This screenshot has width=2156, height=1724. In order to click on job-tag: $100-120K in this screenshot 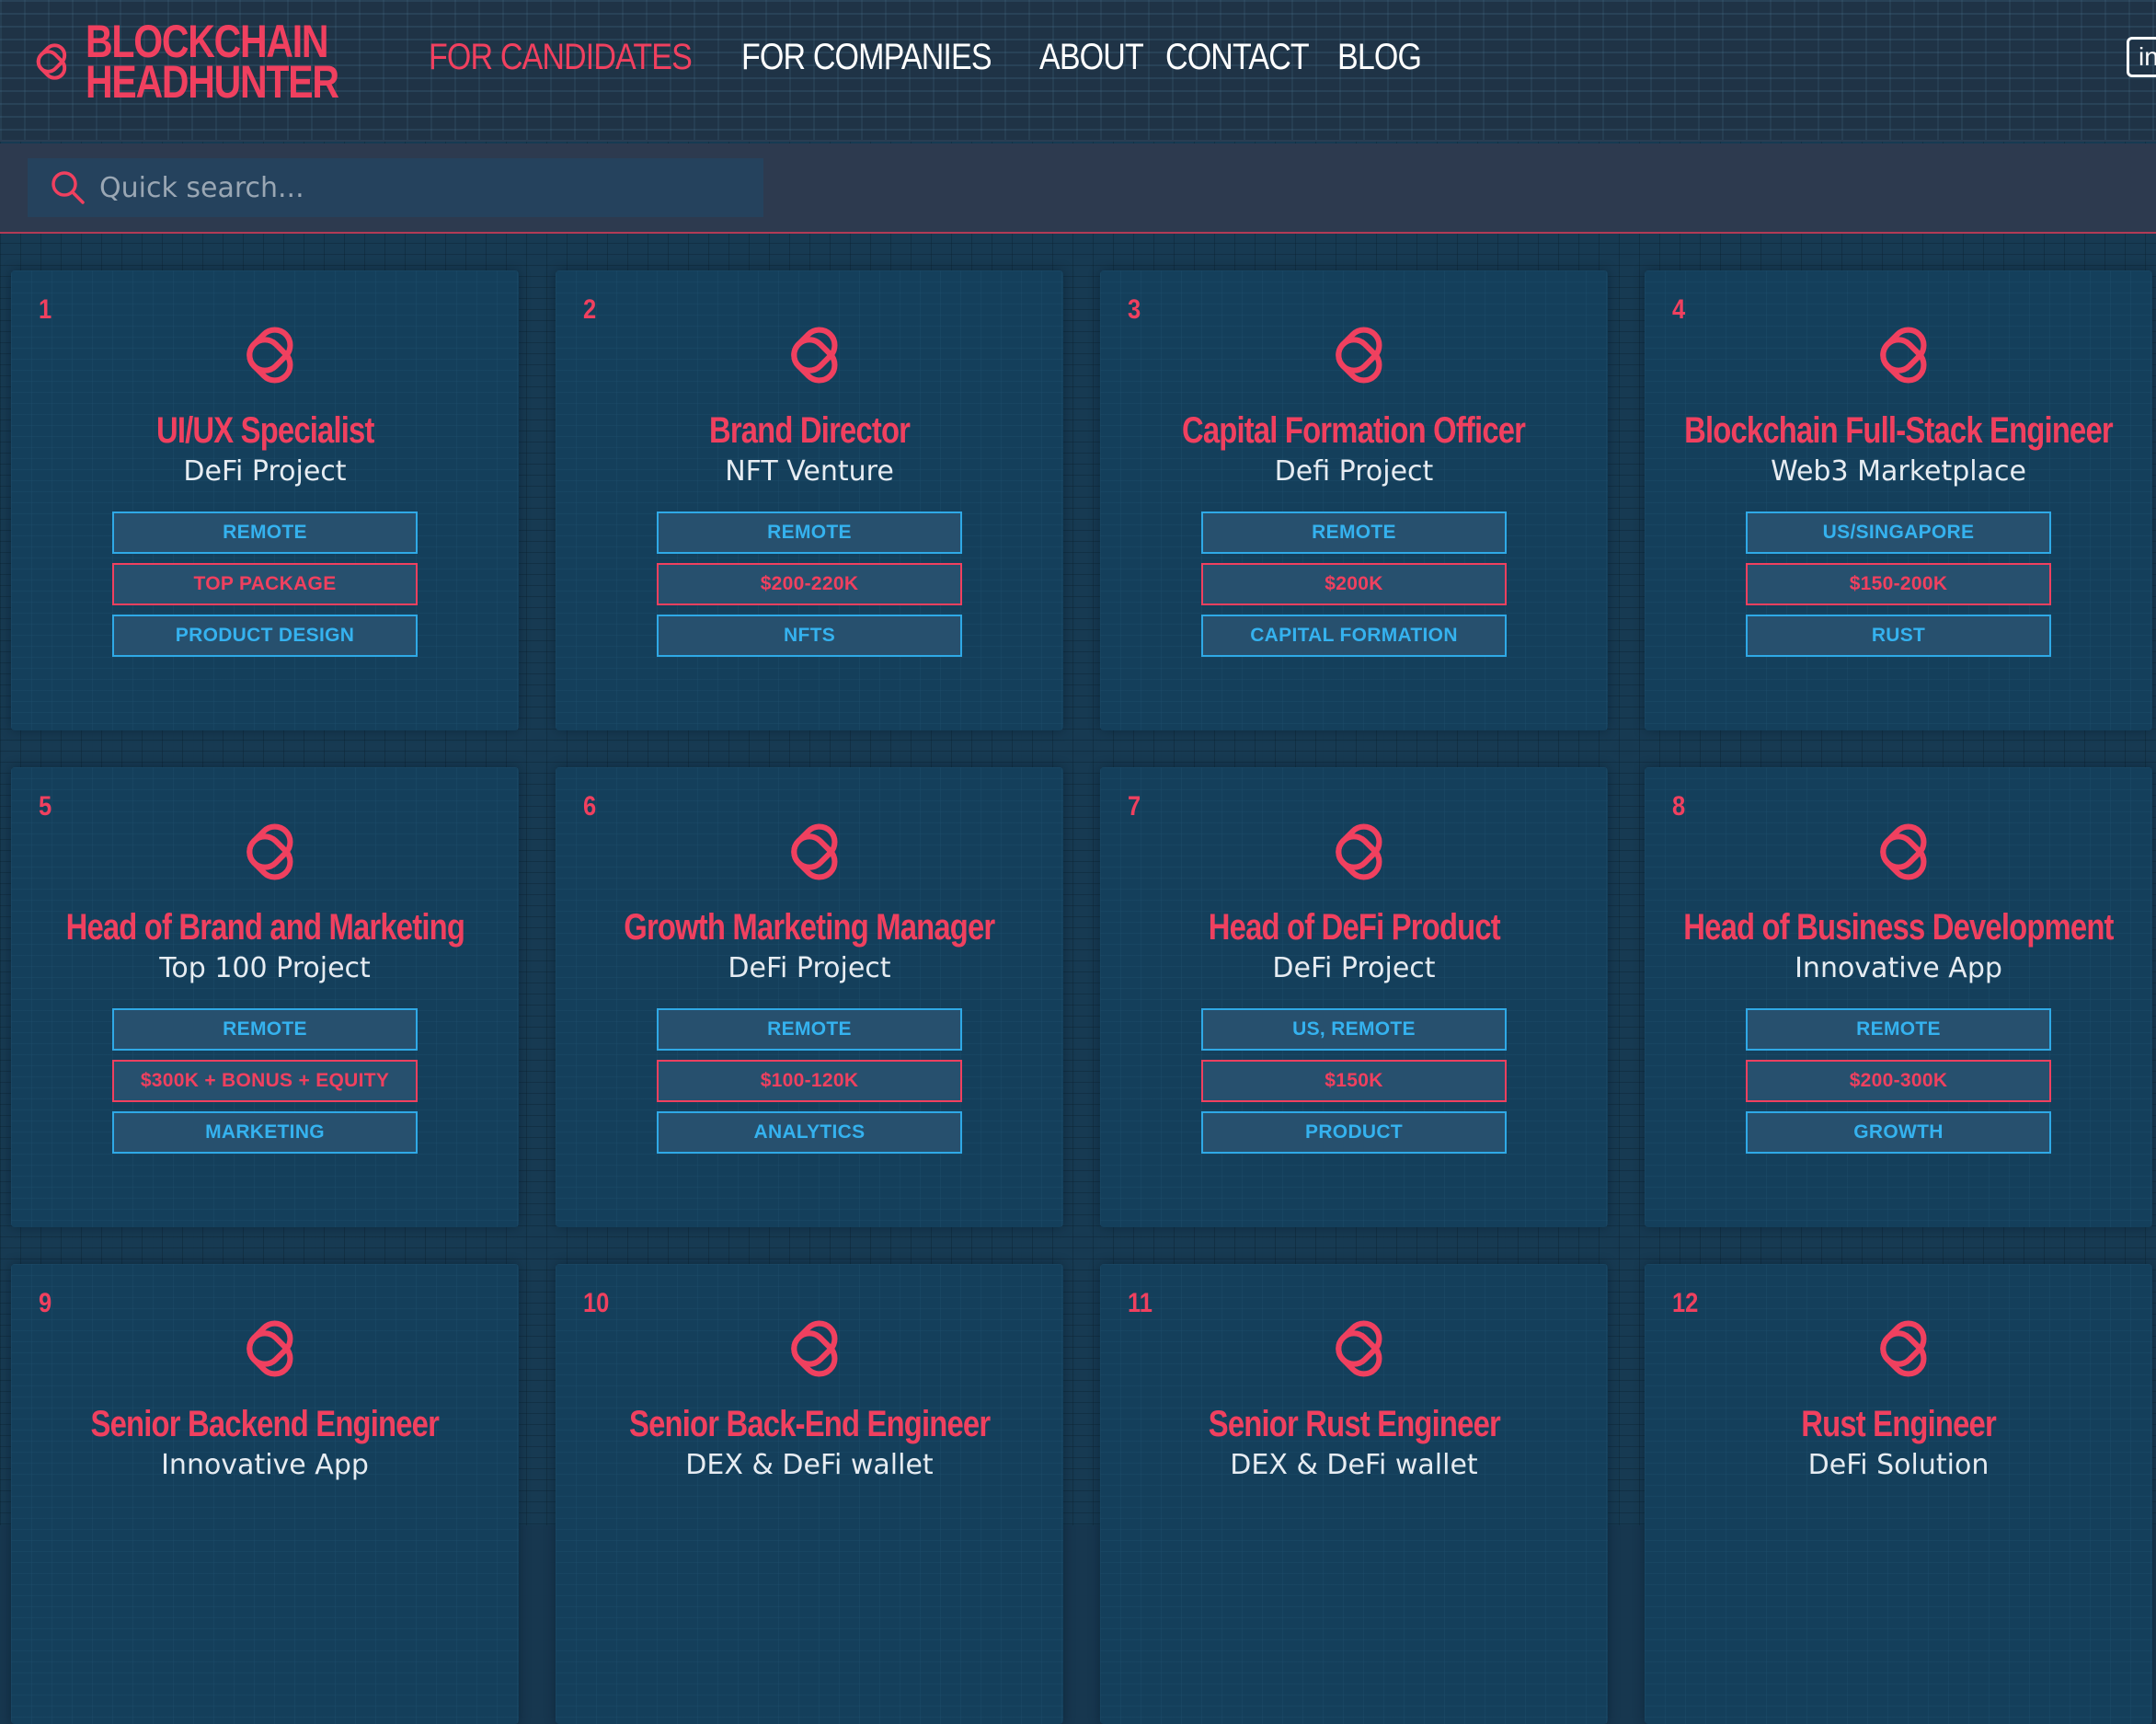, I will do `click(809, 1081)`.